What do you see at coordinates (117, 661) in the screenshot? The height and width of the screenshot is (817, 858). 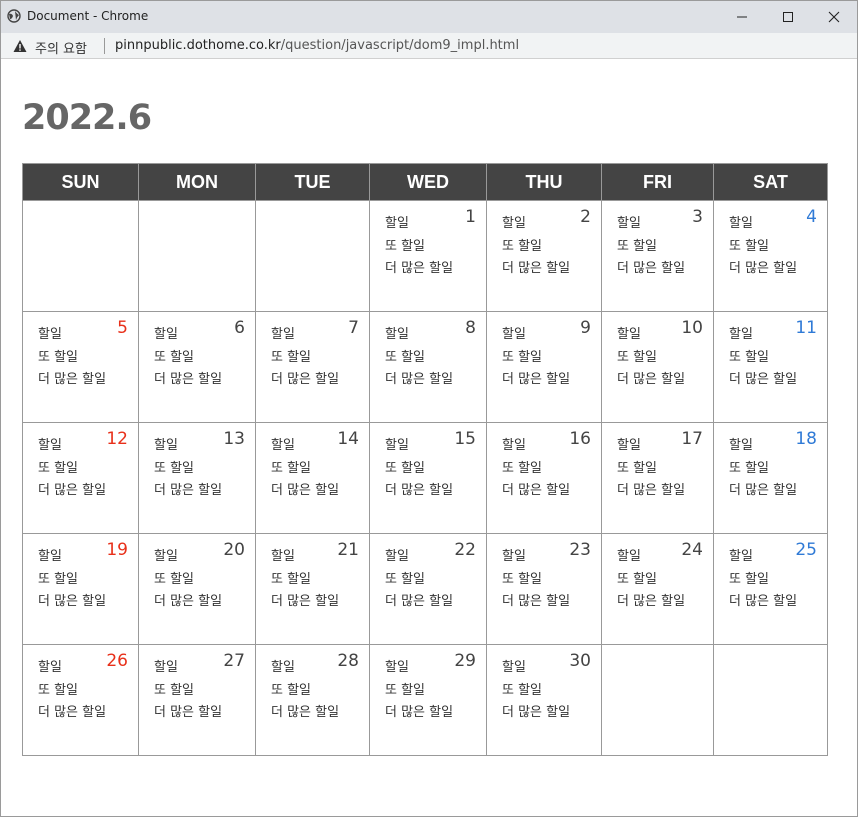 I see `day-number: 26` at bounding box center [117, 661].